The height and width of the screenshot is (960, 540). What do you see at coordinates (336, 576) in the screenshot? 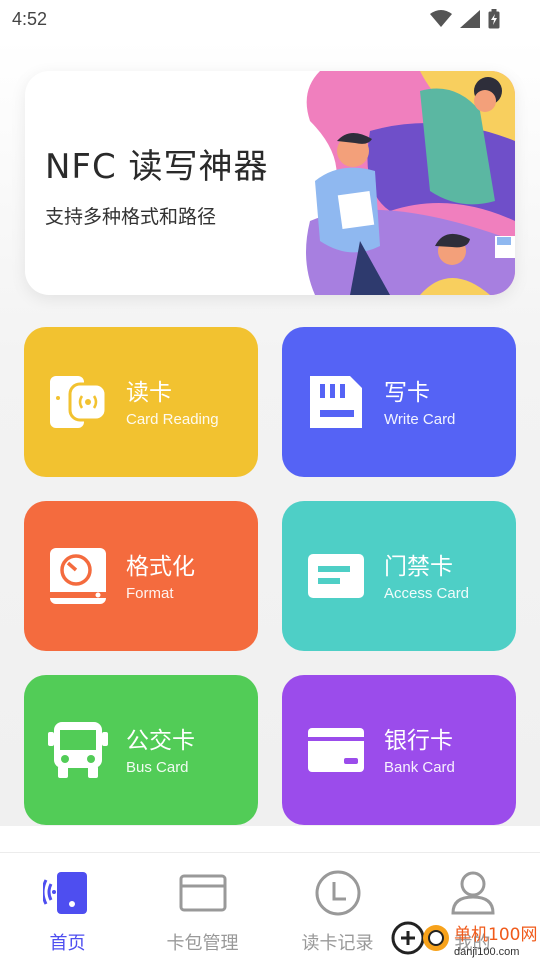
I see `access-card-icon` at bounding box center [336, 576].